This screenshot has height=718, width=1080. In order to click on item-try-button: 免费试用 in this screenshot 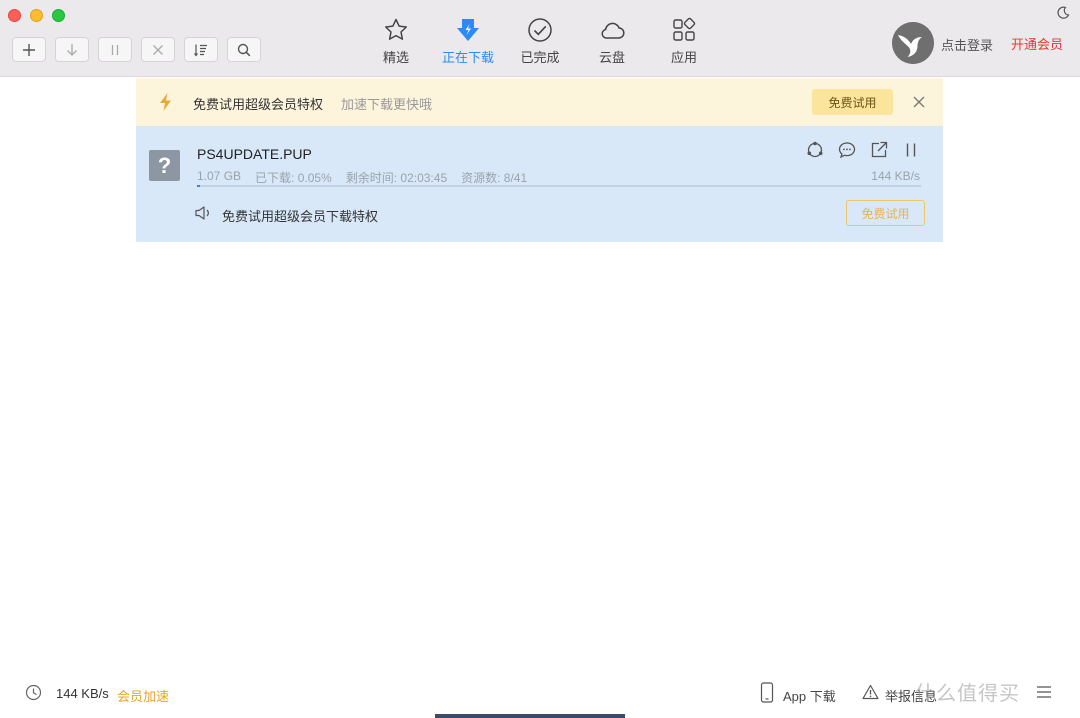, I will do `click(885, 213)`.